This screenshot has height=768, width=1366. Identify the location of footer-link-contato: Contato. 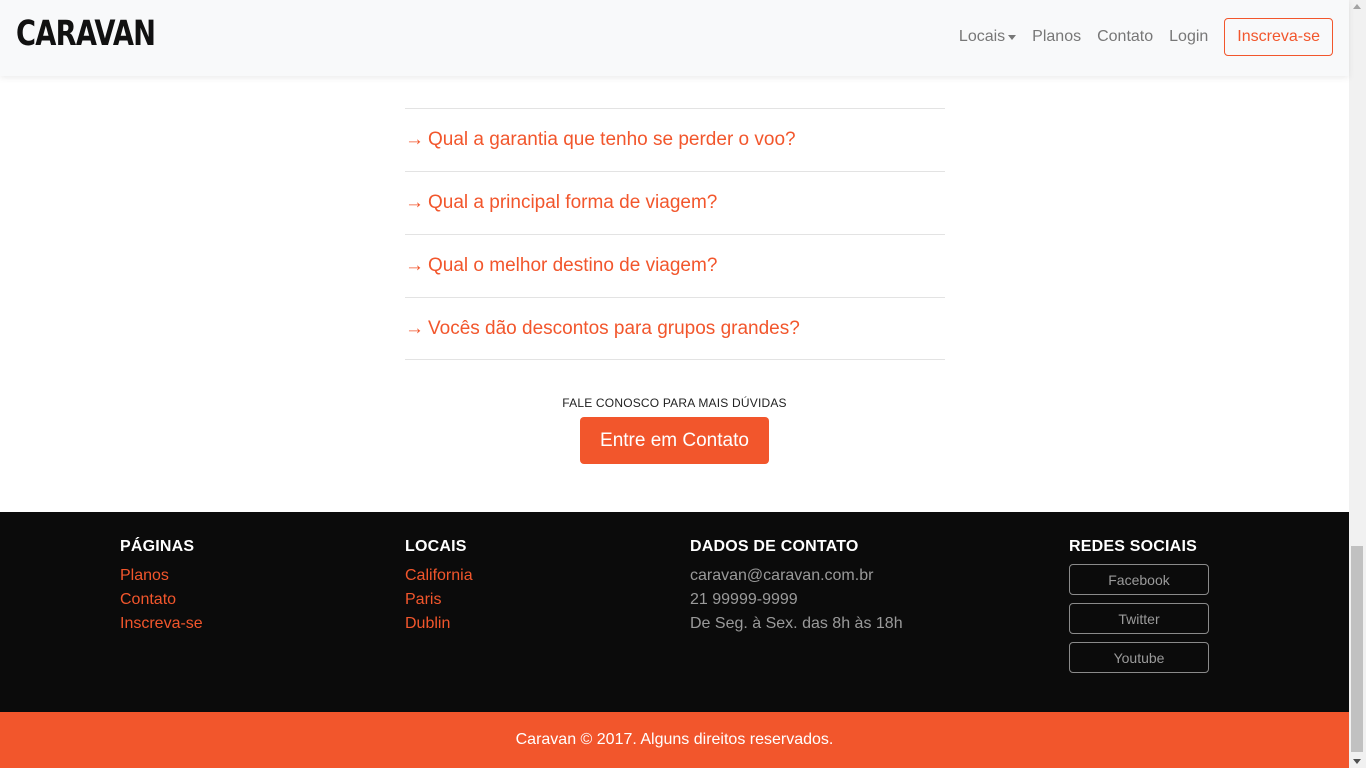
(161, 600).